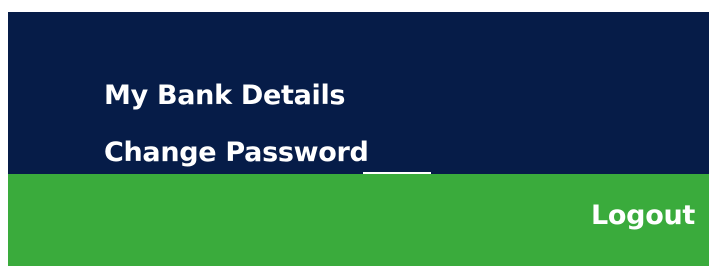 The height and width of the screenshot is (273, 714). I want to click on my-bank-details-link: My Bank Details, so click(224, 95).